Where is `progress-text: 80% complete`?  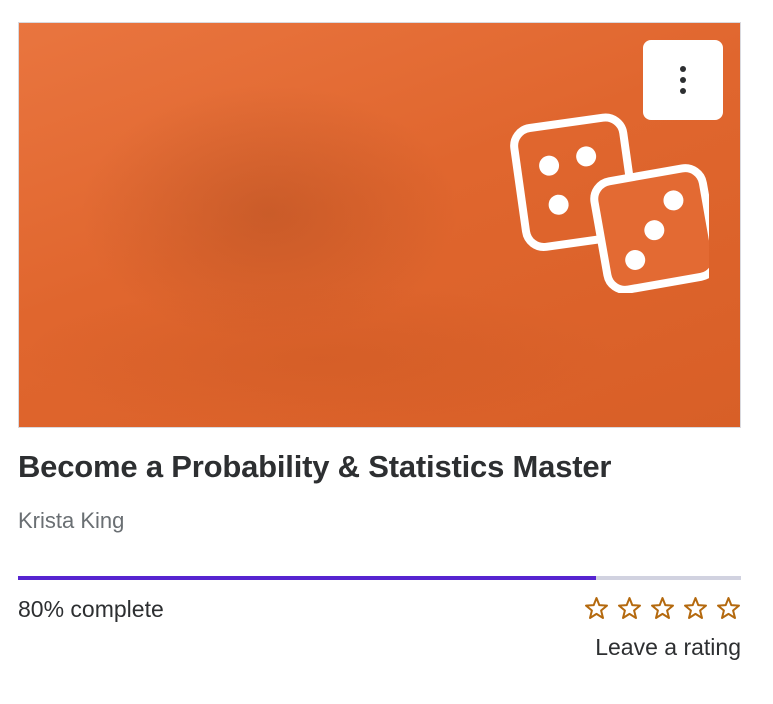
progress-text: 80% complete is located at coordinates (91, 609).